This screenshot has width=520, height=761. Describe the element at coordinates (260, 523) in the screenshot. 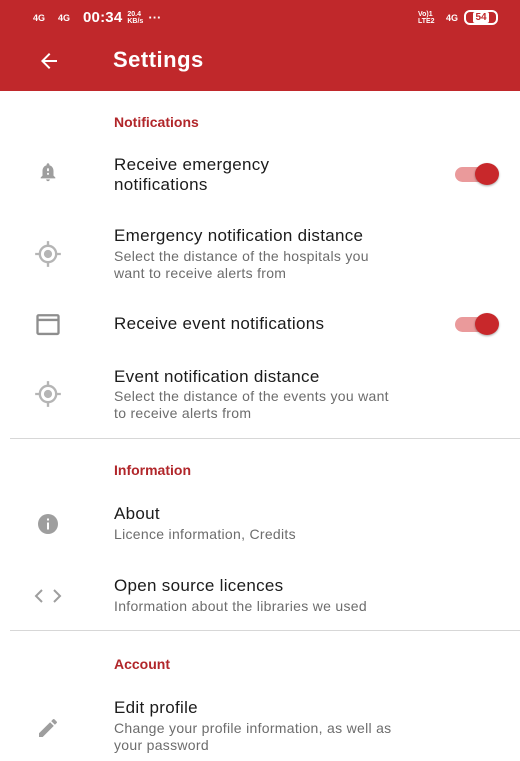

I see `setting-about: About Licence information, Credits` at that location.